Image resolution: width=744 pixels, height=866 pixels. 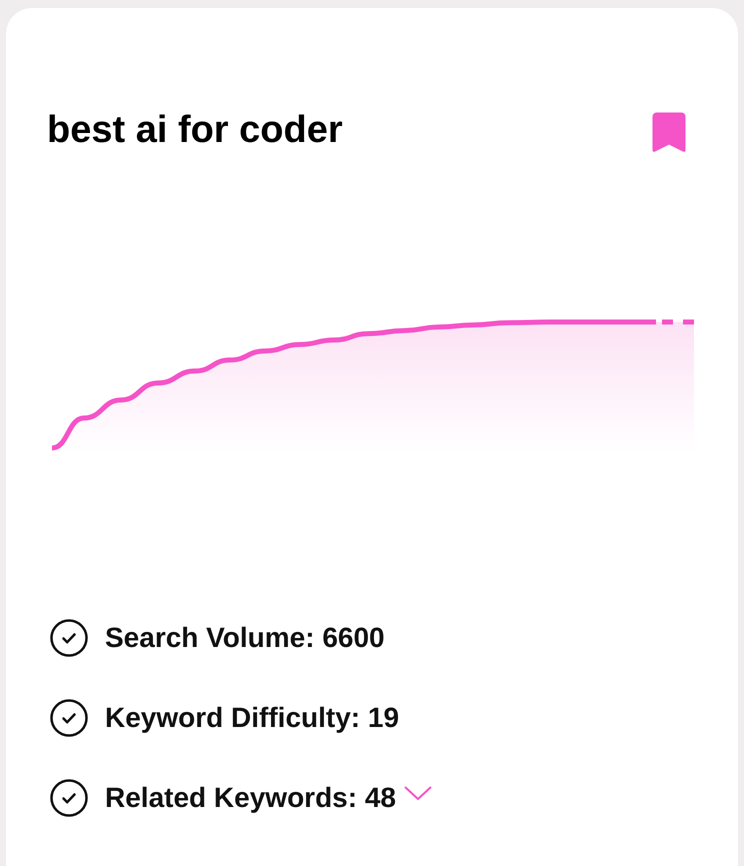 What do you see at coordinates (669, 132) in the screenshot?
I see `bookmark-icon` at bounding box center [669, 132].